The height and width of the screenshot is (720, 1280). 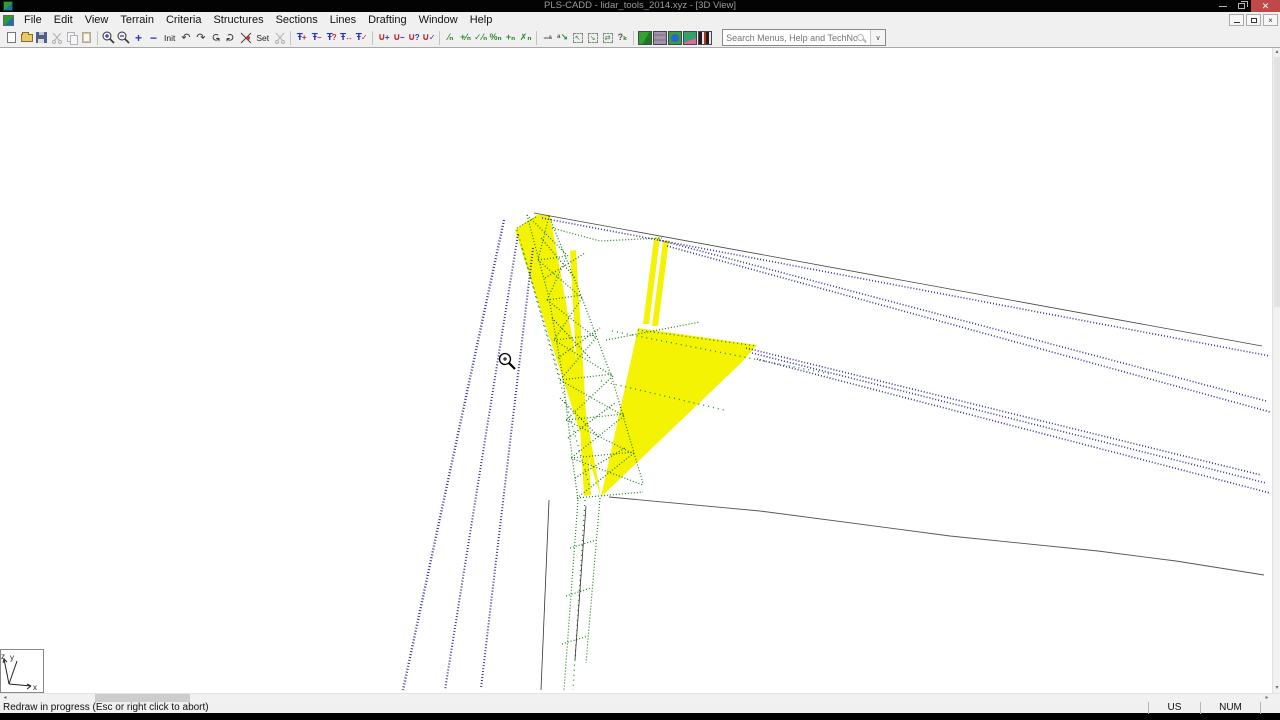 I want to click on swap-label-icon: ⇄, so click(x=607, y=37).